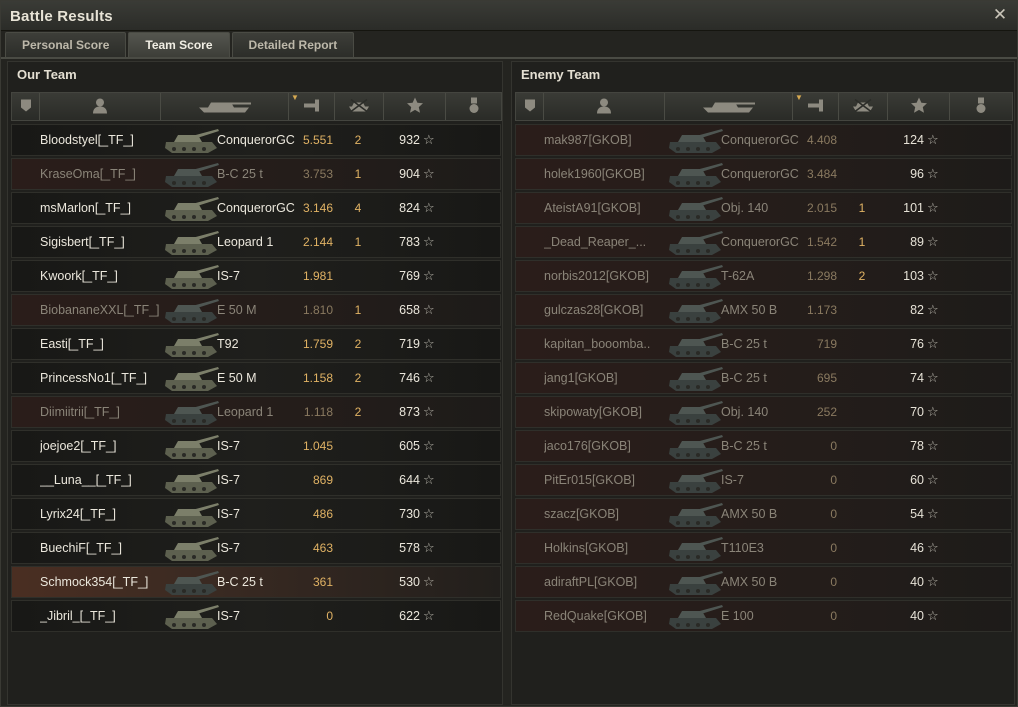  Describe the element at coordinates (256, 412) in the screenshot. I see `player-row: Diimiitrii[_TF_] Leopard 1 1.118 2 873 ☆` at that location.